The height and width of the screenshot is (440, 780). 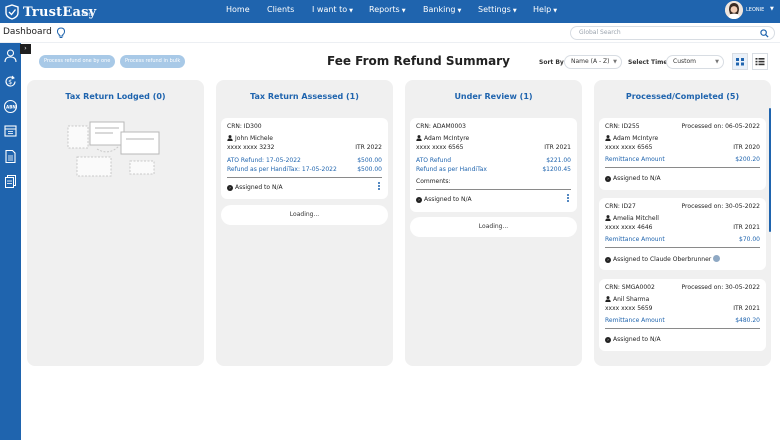 What do you see at coordinates (113, 149) in the screenshot?
I see `empty-state-illustration` at bounding box center [113, 149].